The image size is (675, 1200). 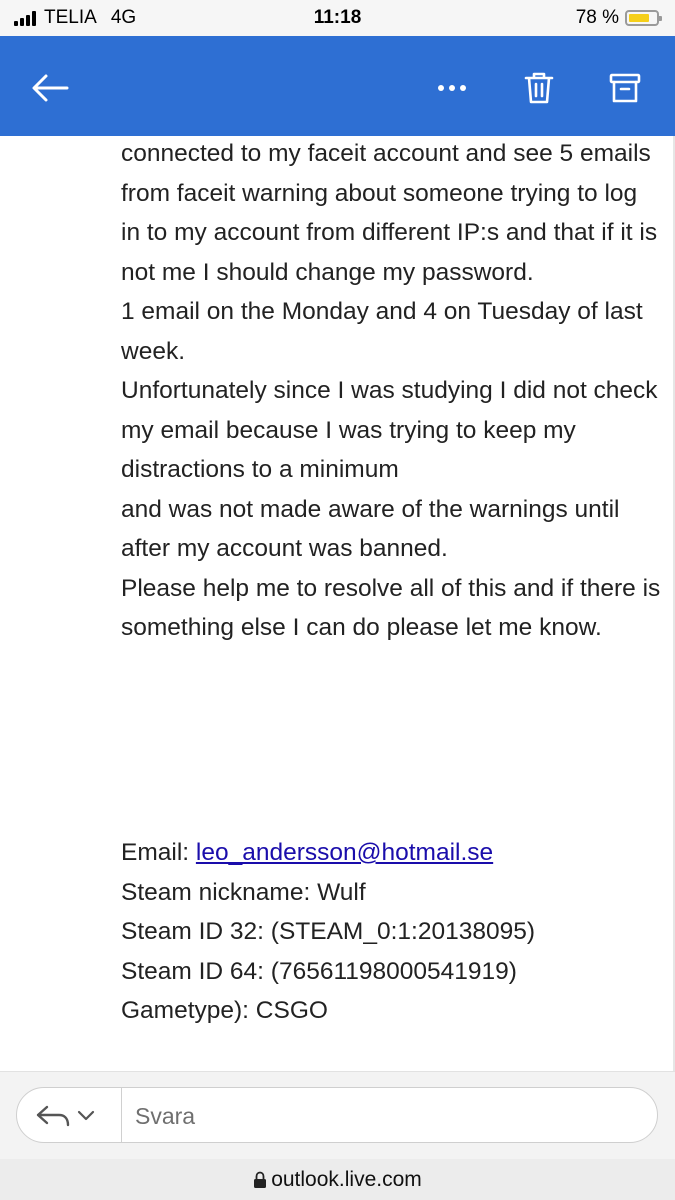 What do you see at coordinates (337, 86) in the screenshot?
I see `mail-header` at bounding box center [337, 86].